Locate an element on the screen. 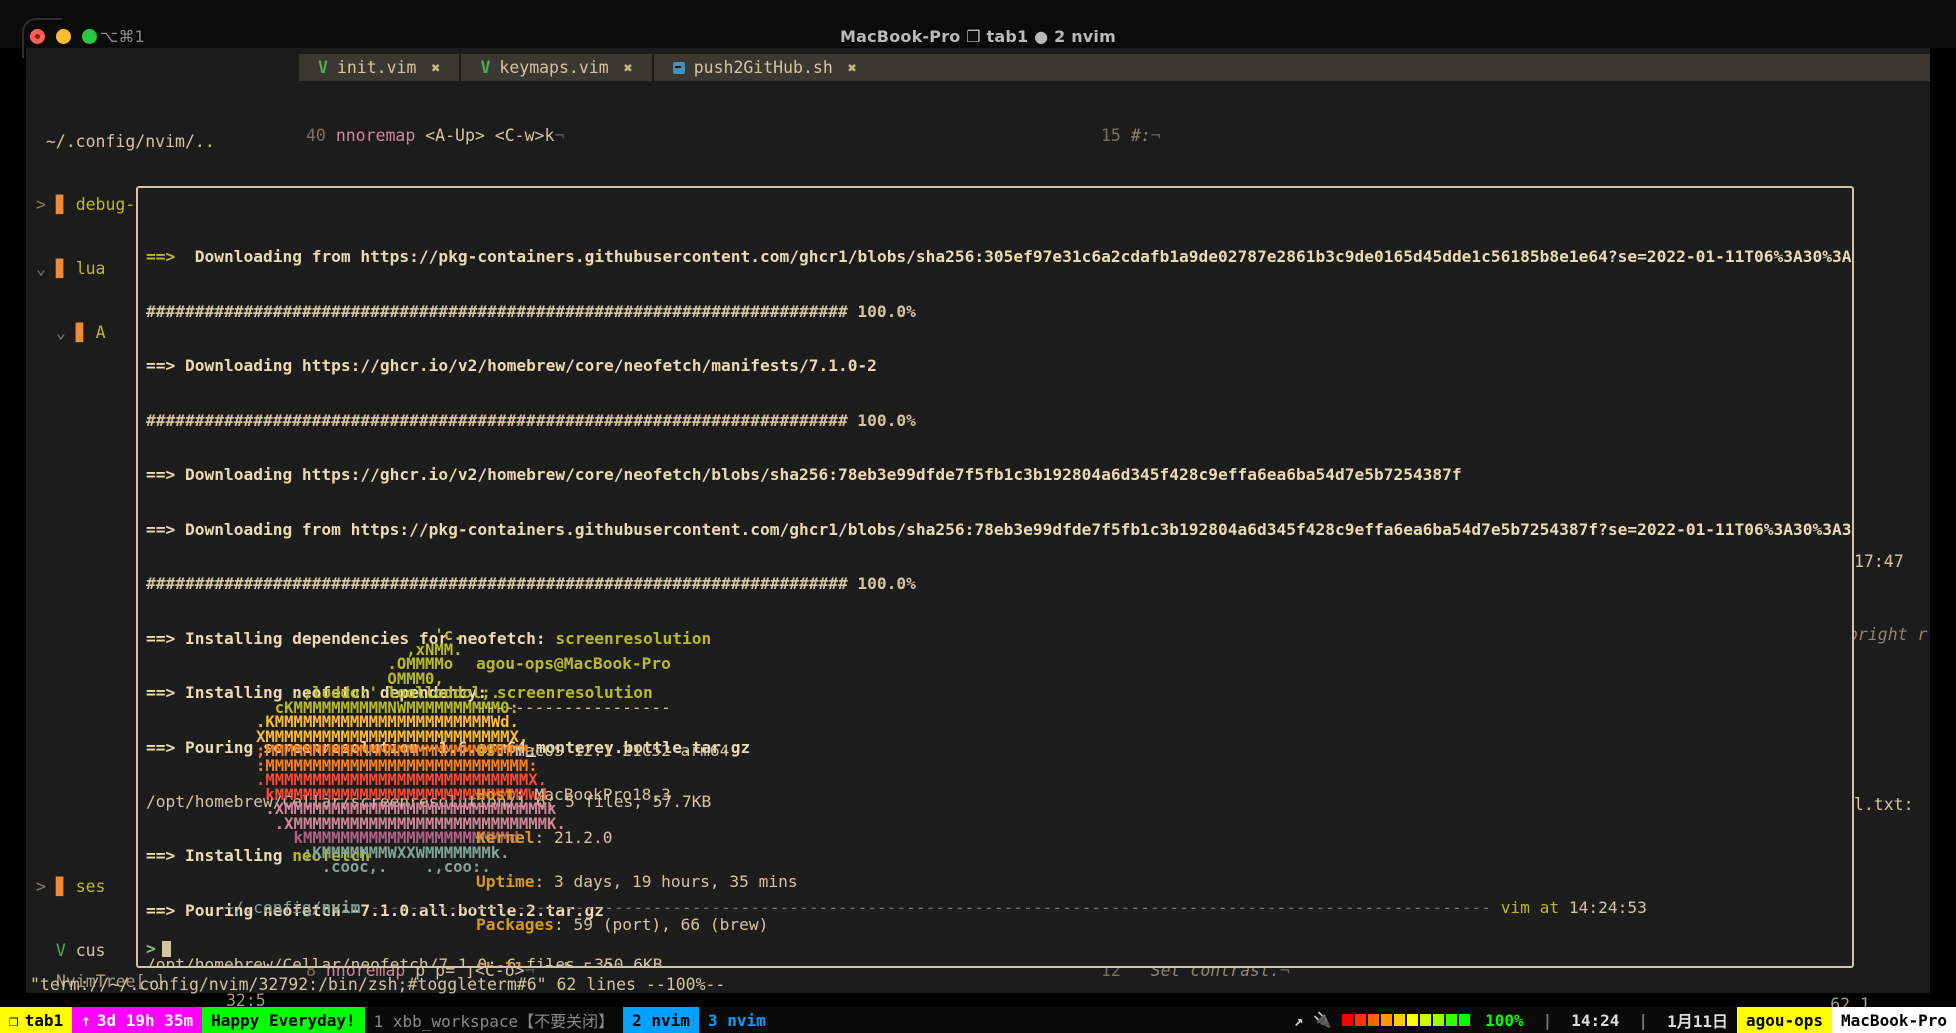  window-titlebar: ⌥⌘1 MacBook-Pro ❐ tab1 ● 2 nvim is located at coordinates (978, 29).